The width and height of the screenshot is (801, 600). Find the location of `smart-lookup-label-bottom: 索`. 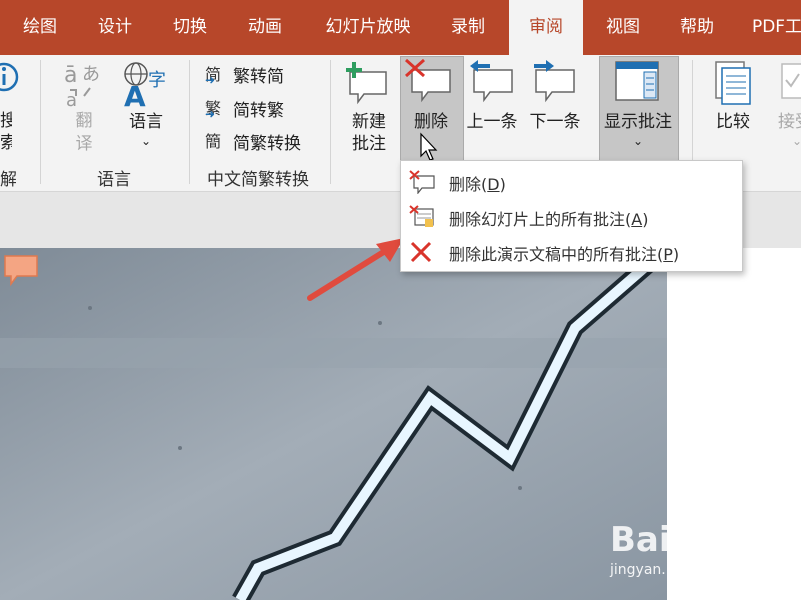

smart-lookup-label-bottom: 索 is located at coordinates (6, 143).